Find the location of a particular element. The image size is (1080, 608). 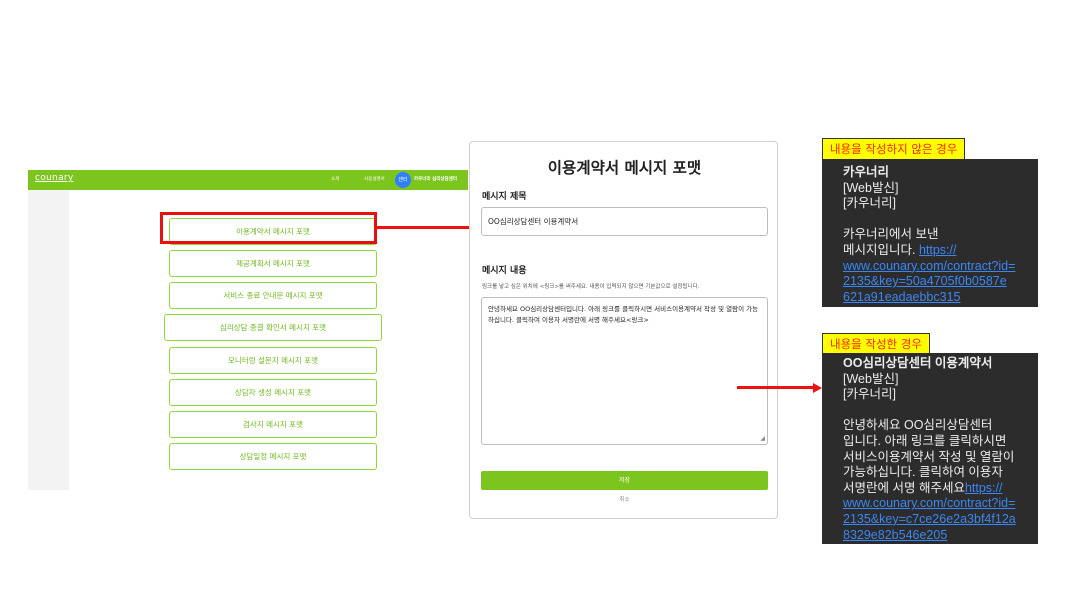

message-title: OO심리상담센터 이용계약서 is located at coordinates (918, 363).